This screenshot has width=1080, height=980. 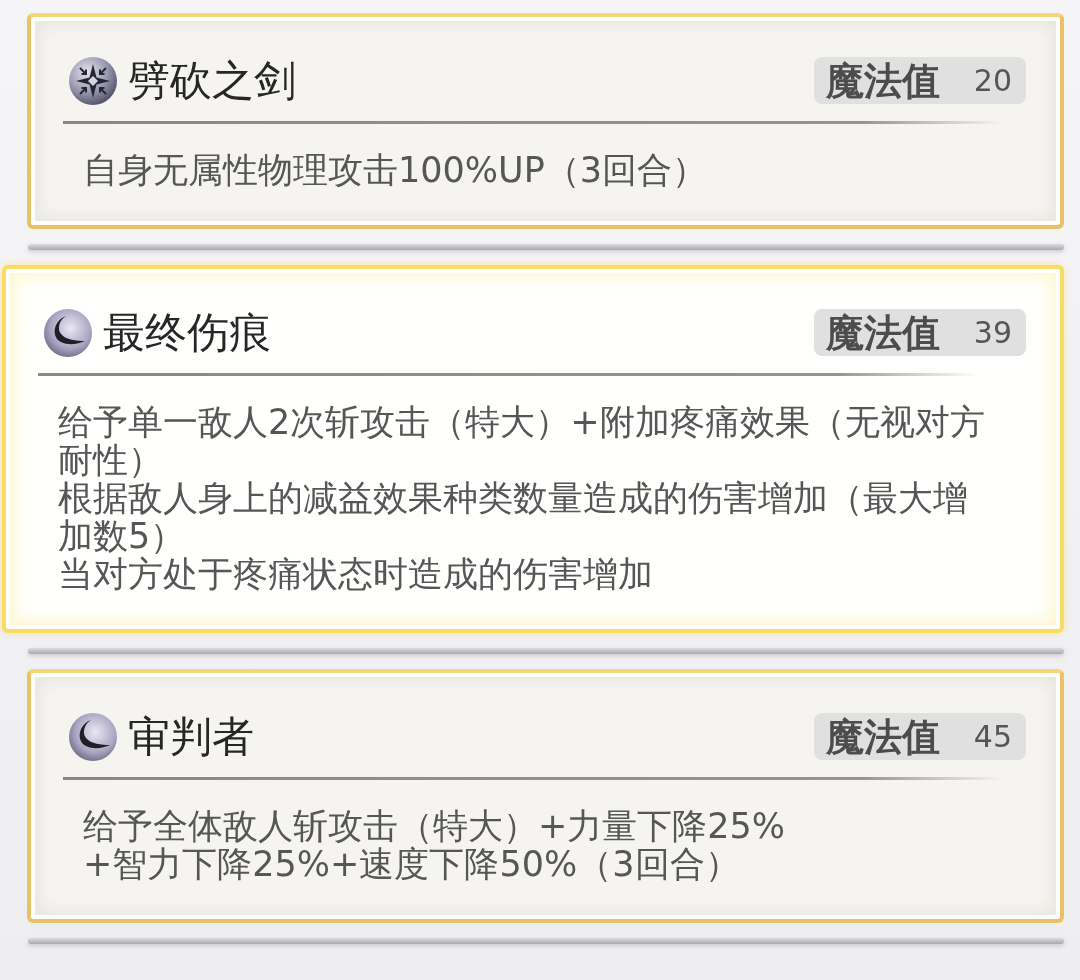 What do you see at coordinates (93, 80) in the screenshot?
I see `star-orb-icon` at bounding box center [93, 80].